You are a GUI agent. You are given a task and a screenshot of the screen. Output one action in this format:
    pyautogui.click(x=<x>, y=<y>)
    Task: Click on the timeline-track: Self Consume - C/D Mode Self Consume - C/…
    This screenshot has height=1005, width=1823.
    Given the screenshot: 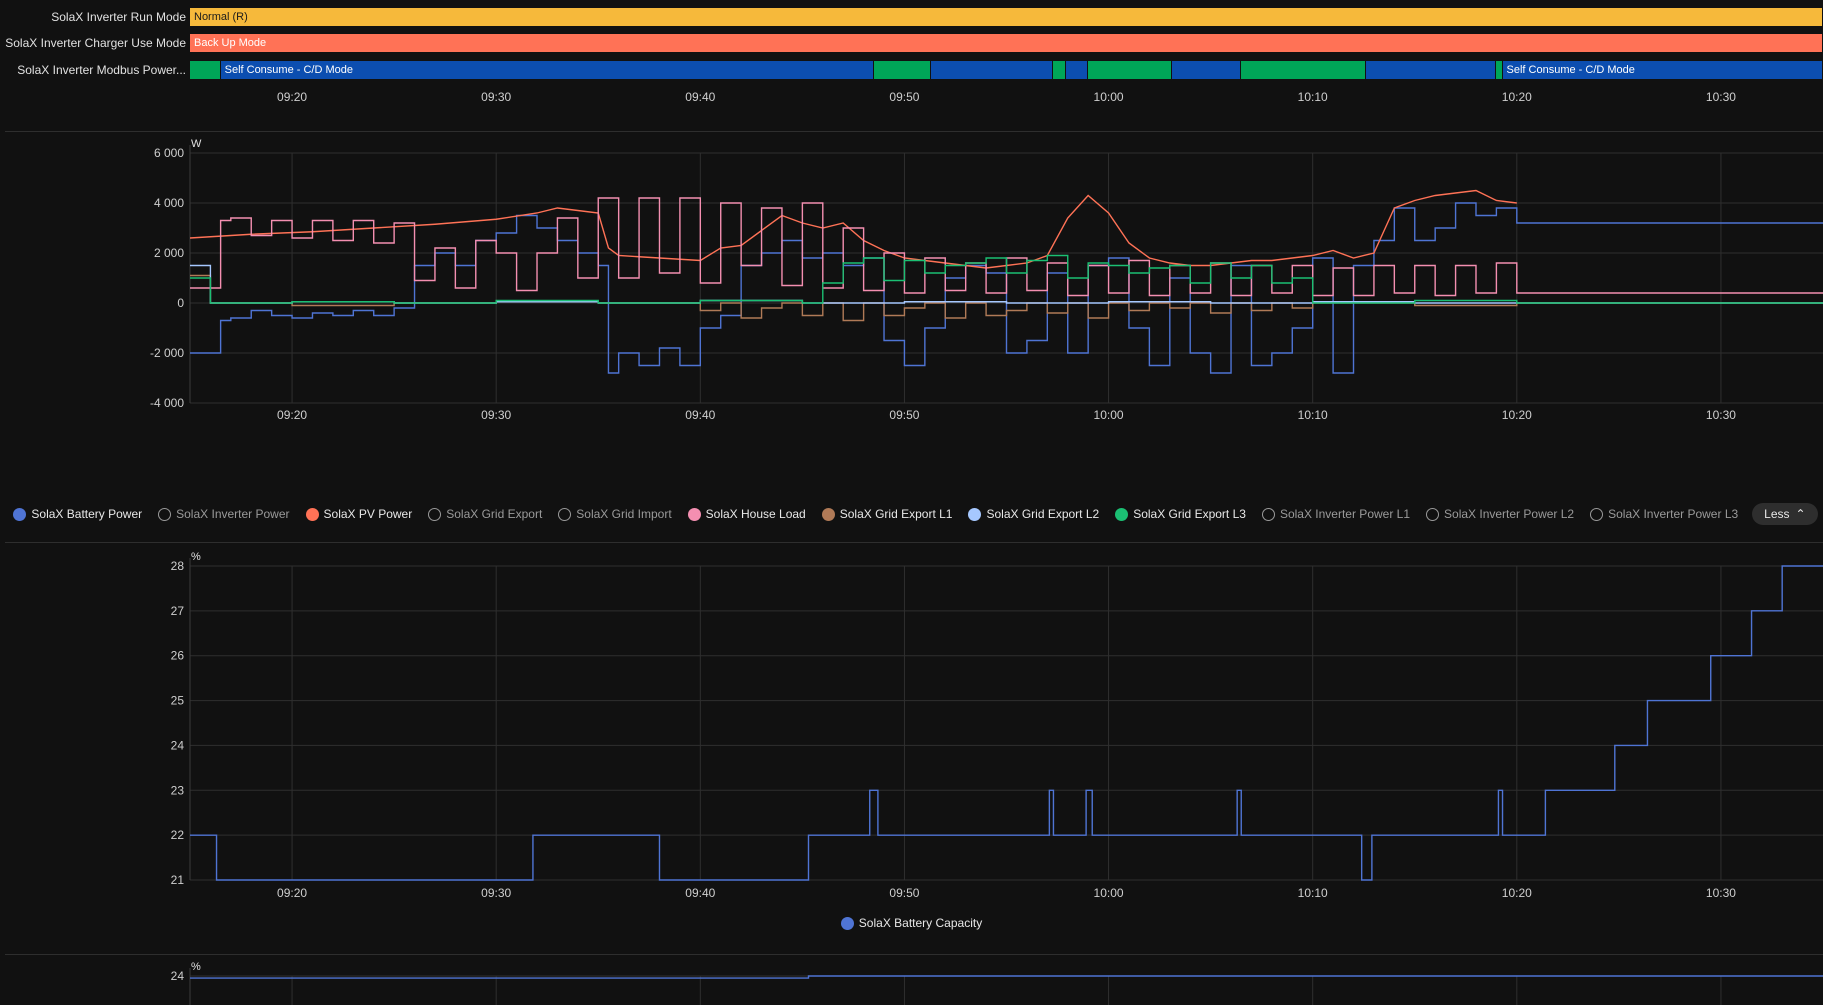 What is the action you would take?
    pyautogui.click(x=1006, y=70)
    